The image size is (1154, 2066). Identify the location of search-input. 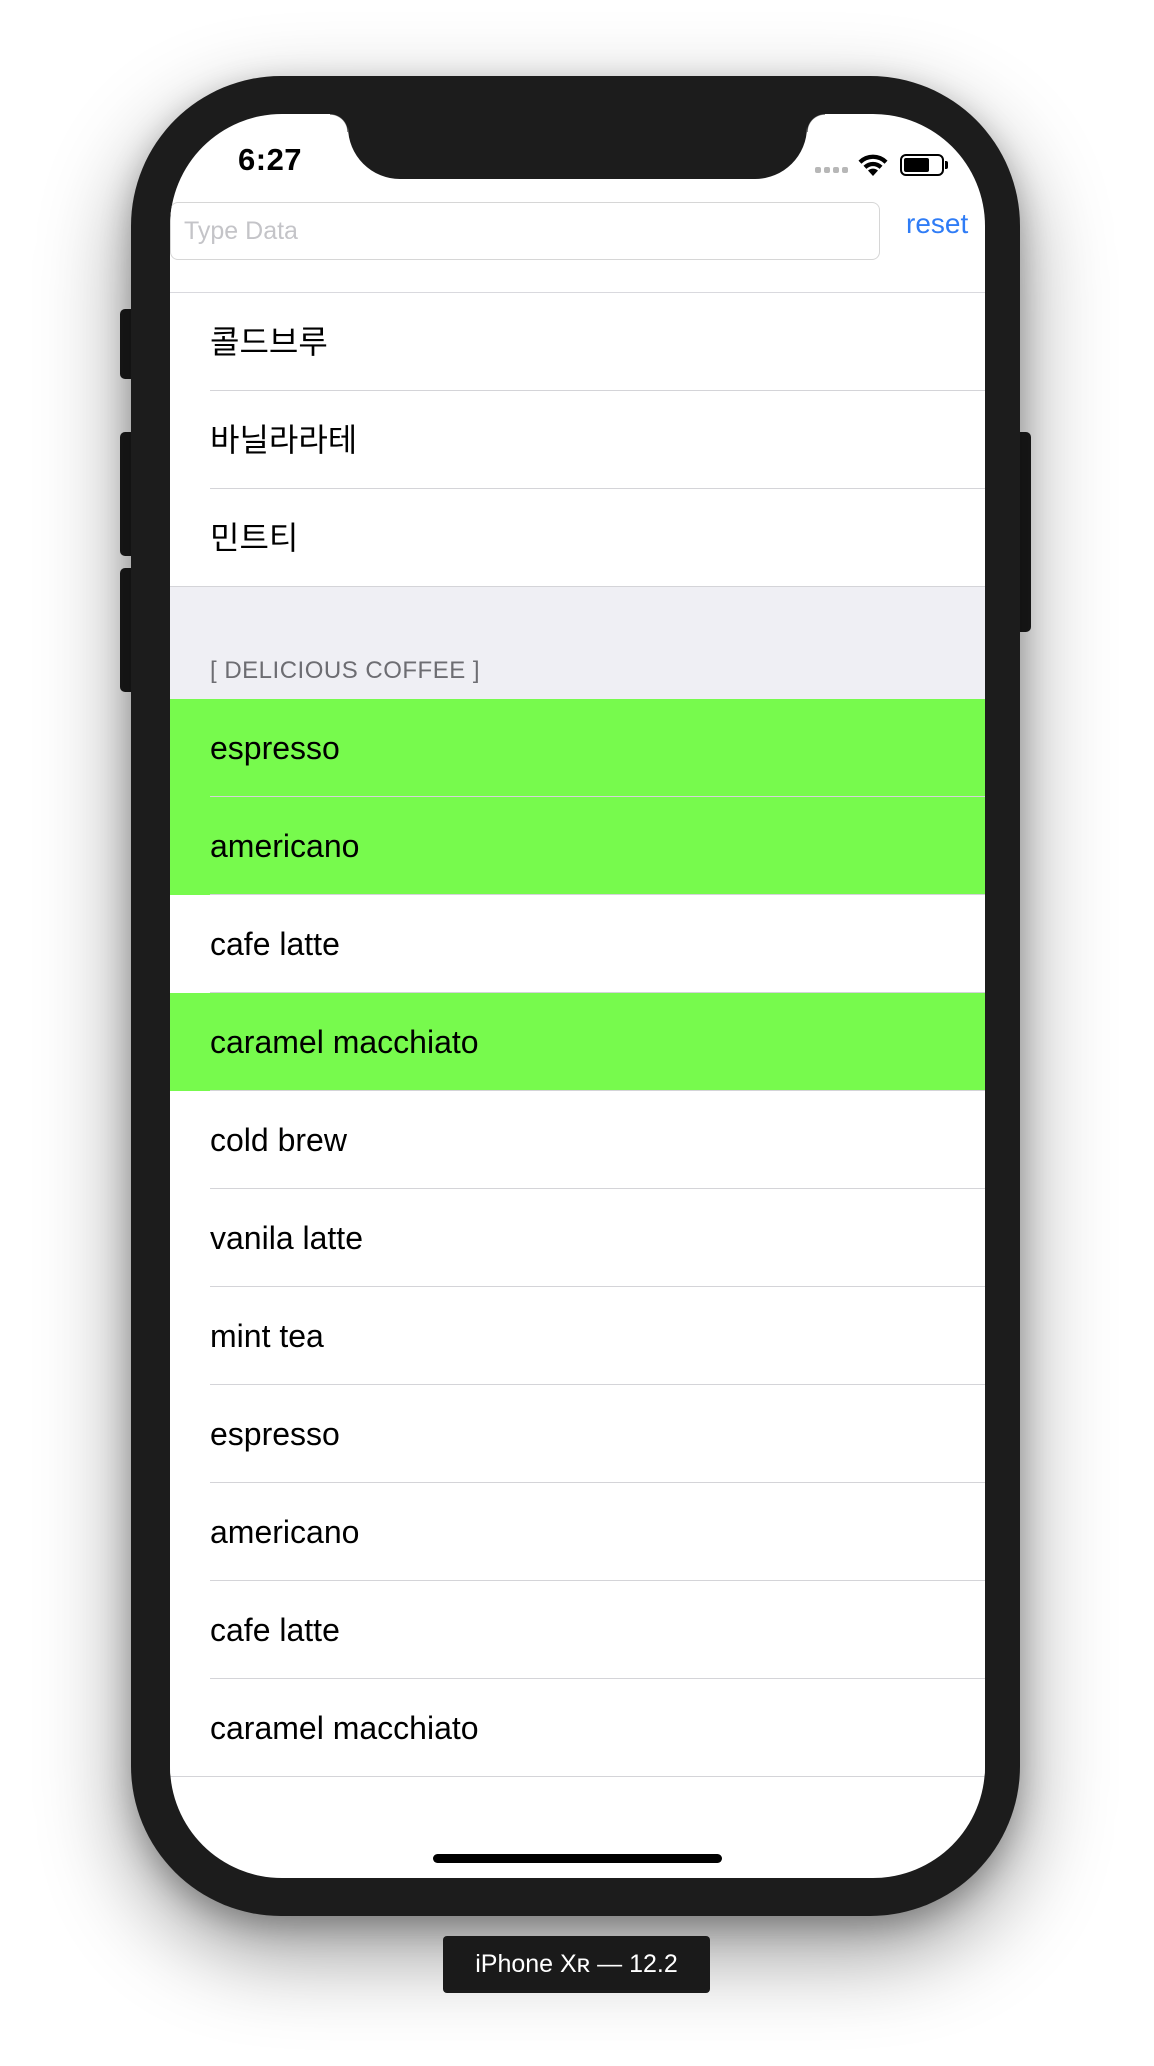
(525, 231).